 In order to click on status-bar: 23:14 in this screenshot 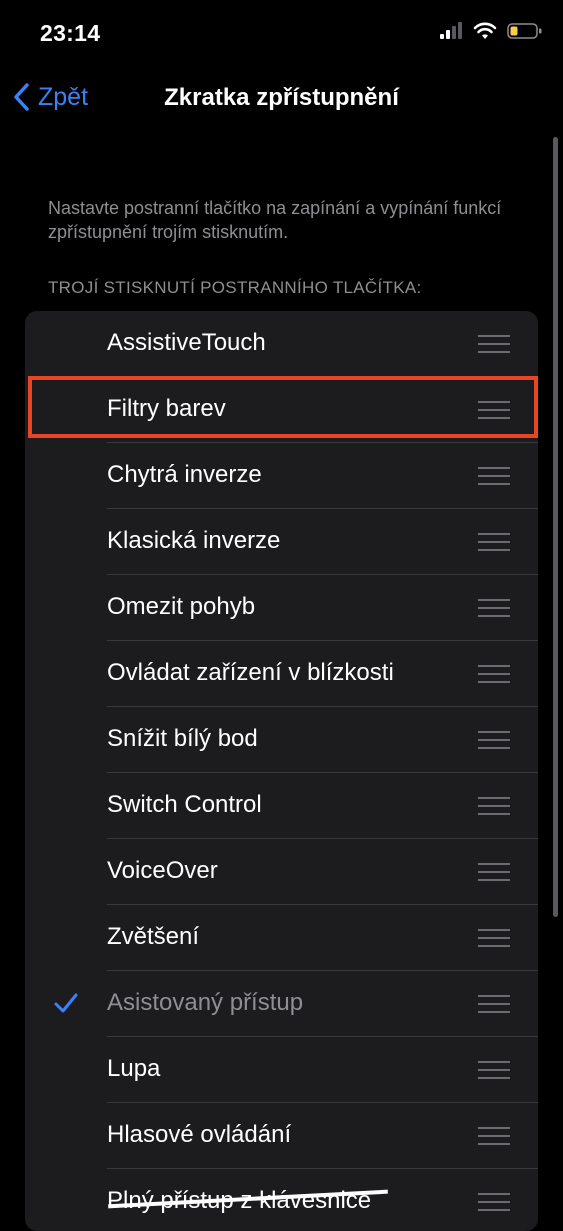, I will do `click(281, 30)`.